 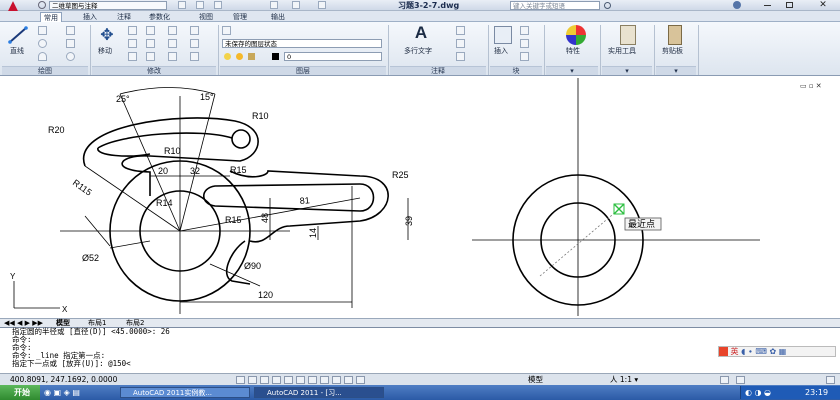 I want to click on layer-properties-icon, so click(x=226, y=30).